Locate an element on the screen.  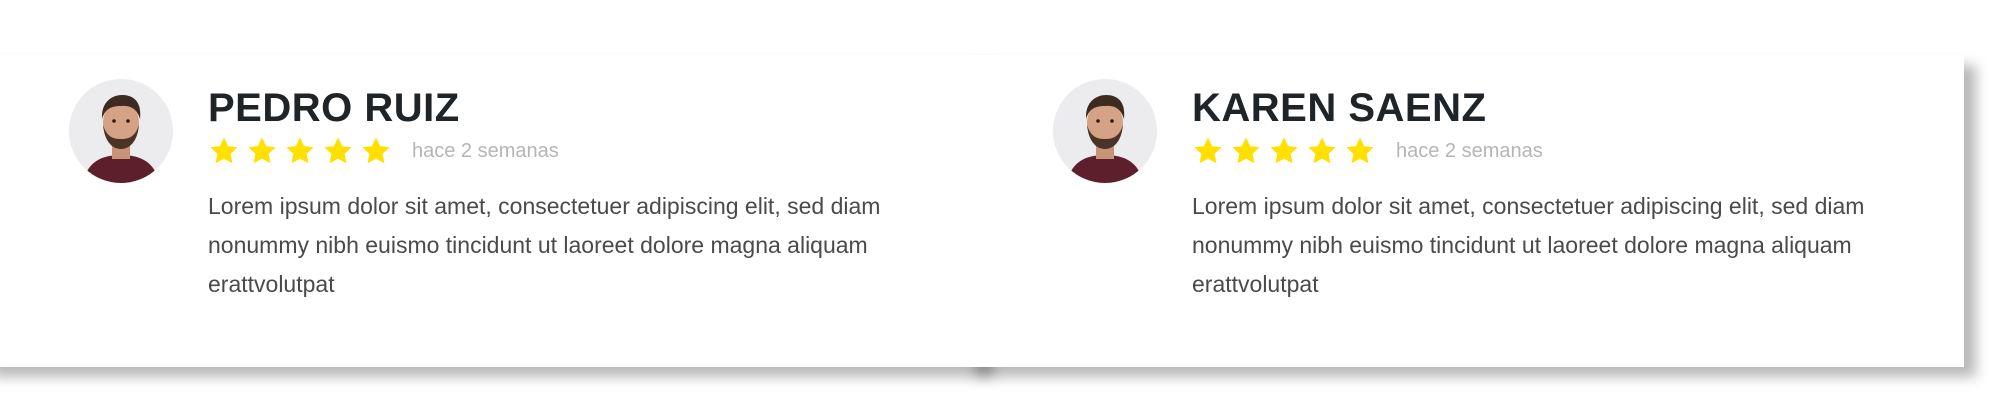
reviewer-name: KAREN SAENZ is located at coordinates (1339, 108).